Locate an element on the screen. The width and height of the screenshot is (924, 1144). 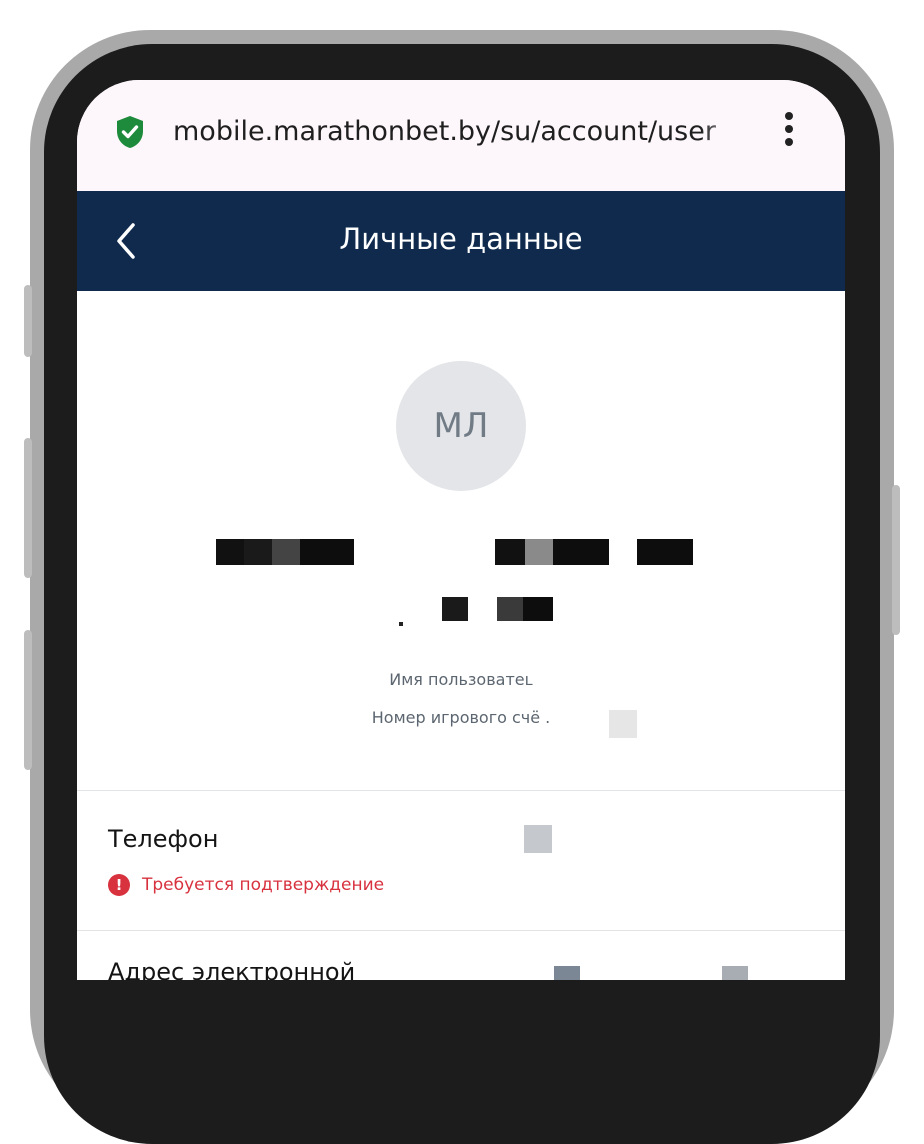
phone-warning: ! Требуется подтверждение is located at coordinates (246, 885).